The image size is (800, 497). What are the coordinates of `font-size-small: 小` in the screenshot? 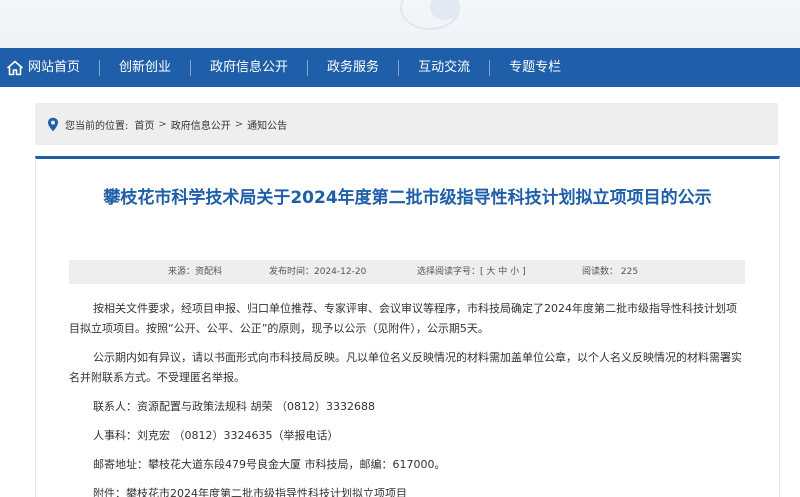 It's located at (514, 272).